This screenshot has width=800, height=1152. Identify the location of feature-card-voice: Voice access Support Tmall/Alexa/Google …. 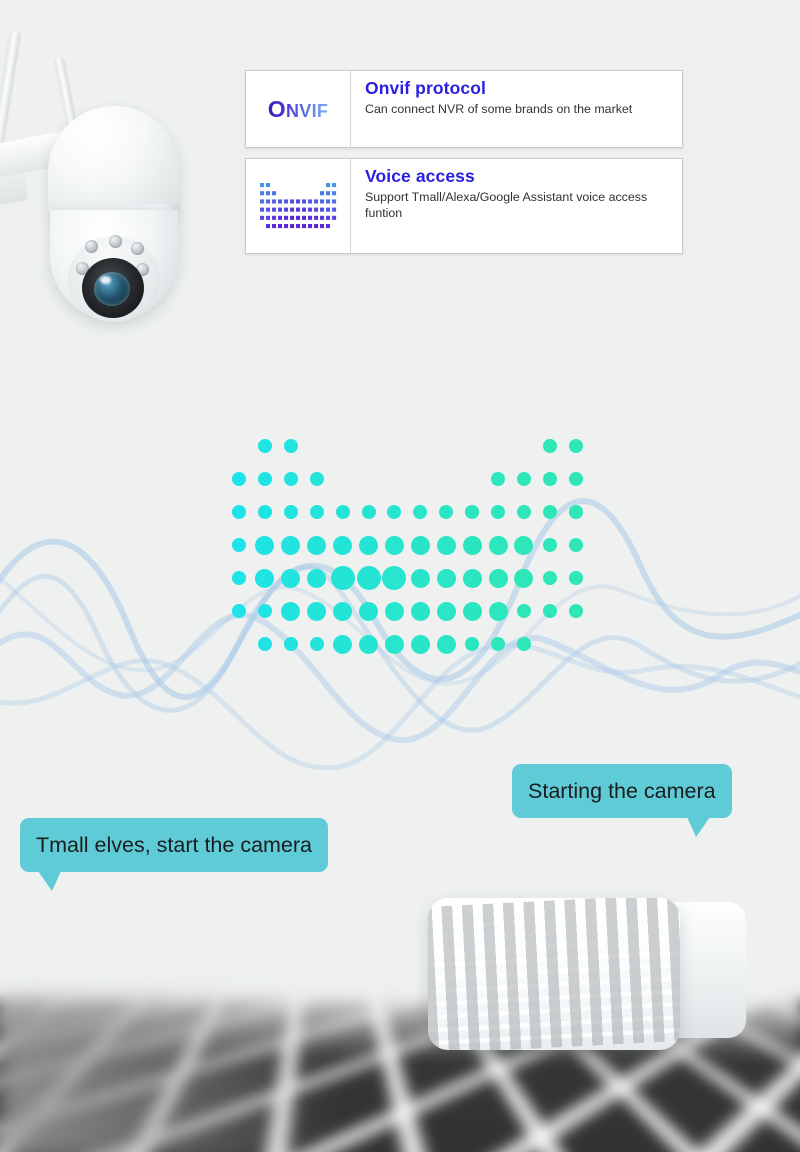
(464, 206).